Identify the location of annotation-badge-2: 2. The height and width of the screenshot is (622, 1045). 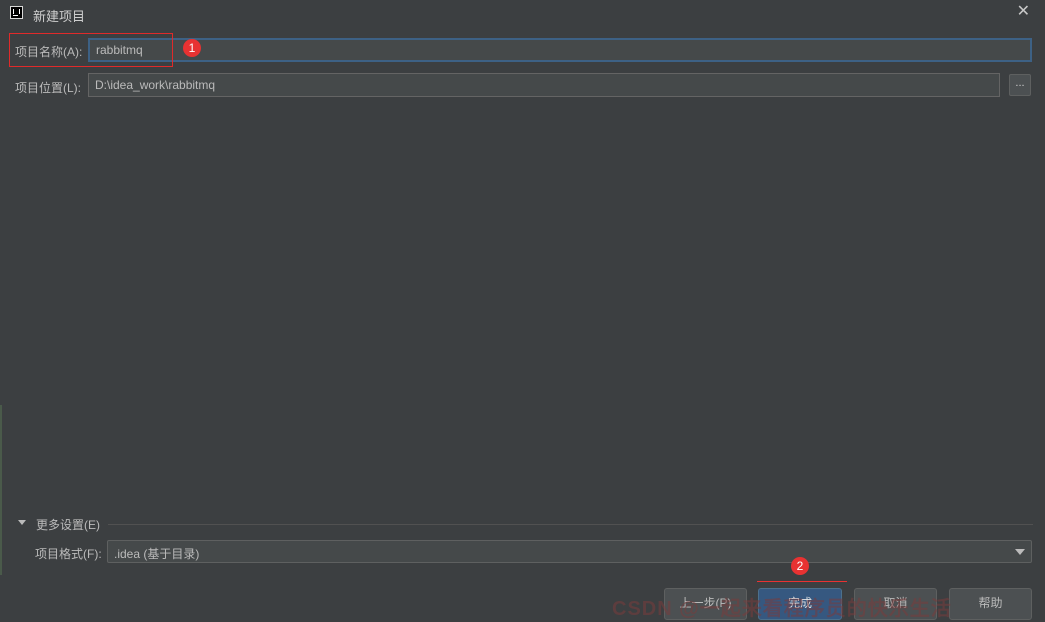
(800, 566).